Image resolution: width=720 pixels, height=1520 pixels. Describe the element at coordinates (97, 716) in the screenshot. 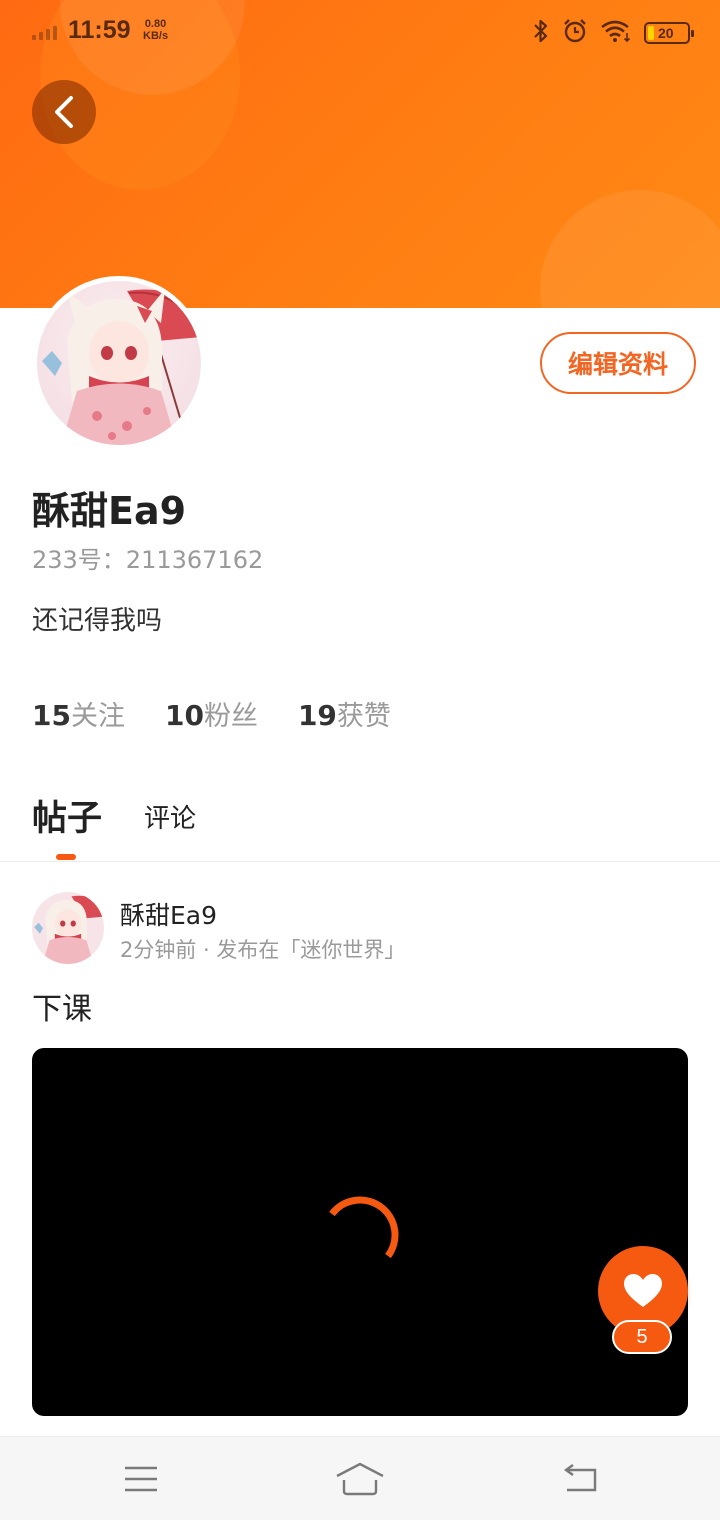

I see `stat-following-label: 关注` at that location.